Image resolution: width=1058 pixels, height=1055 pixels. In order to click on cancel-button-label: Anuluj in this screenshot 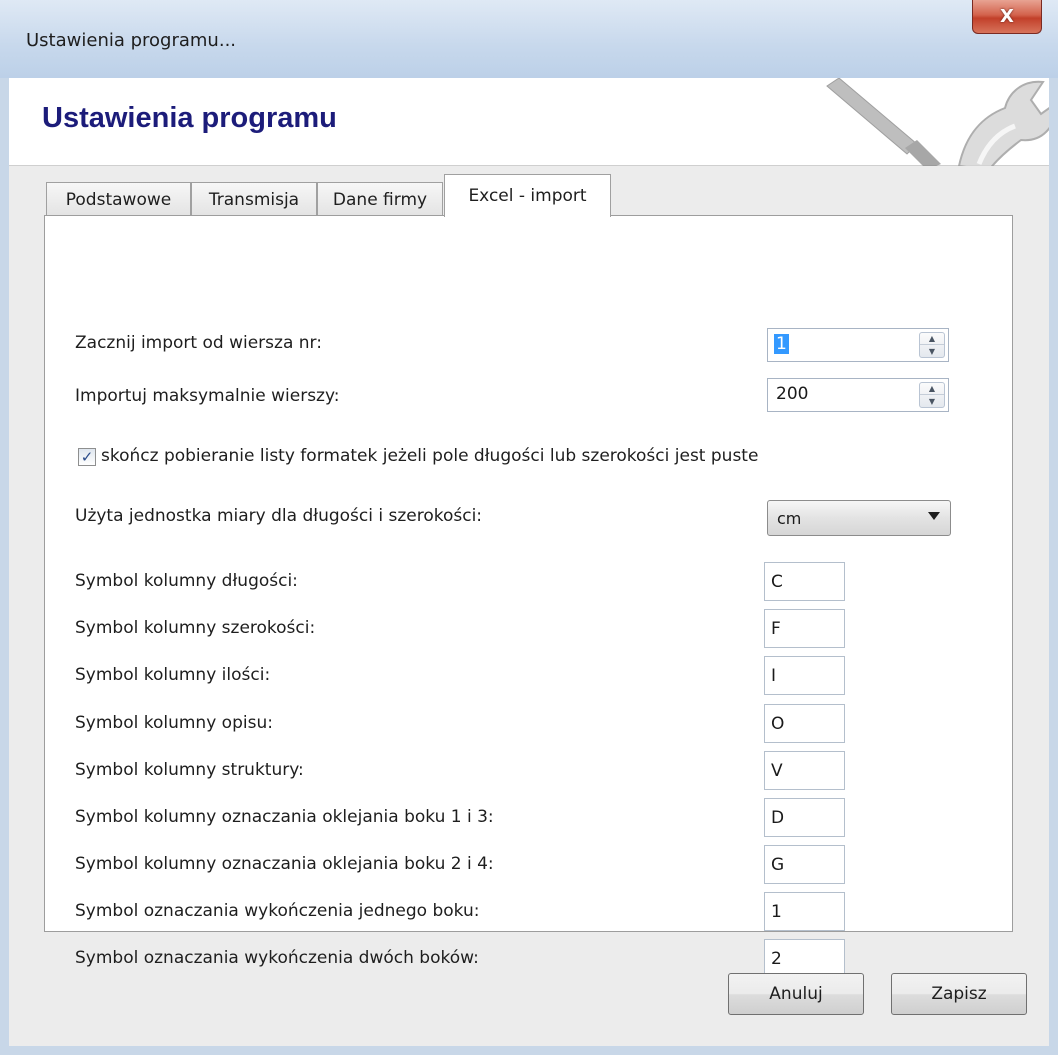, I will do `click(796, 994)`.